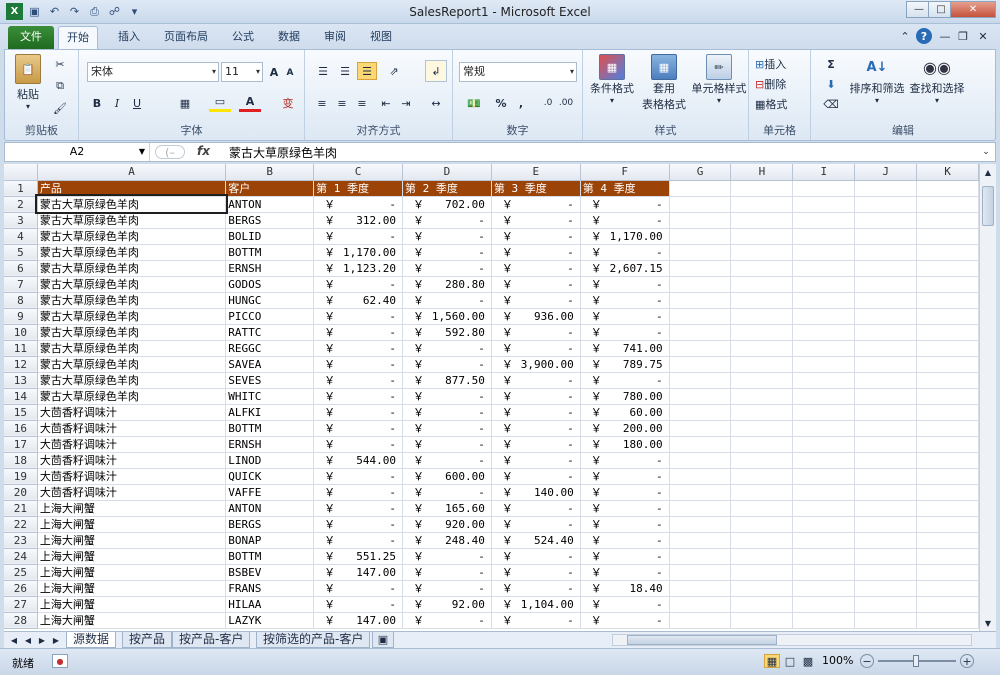  Describe the element at coordinates (270, 492) in the screenshot. I see `customer-cell: VAFFE` at that location.